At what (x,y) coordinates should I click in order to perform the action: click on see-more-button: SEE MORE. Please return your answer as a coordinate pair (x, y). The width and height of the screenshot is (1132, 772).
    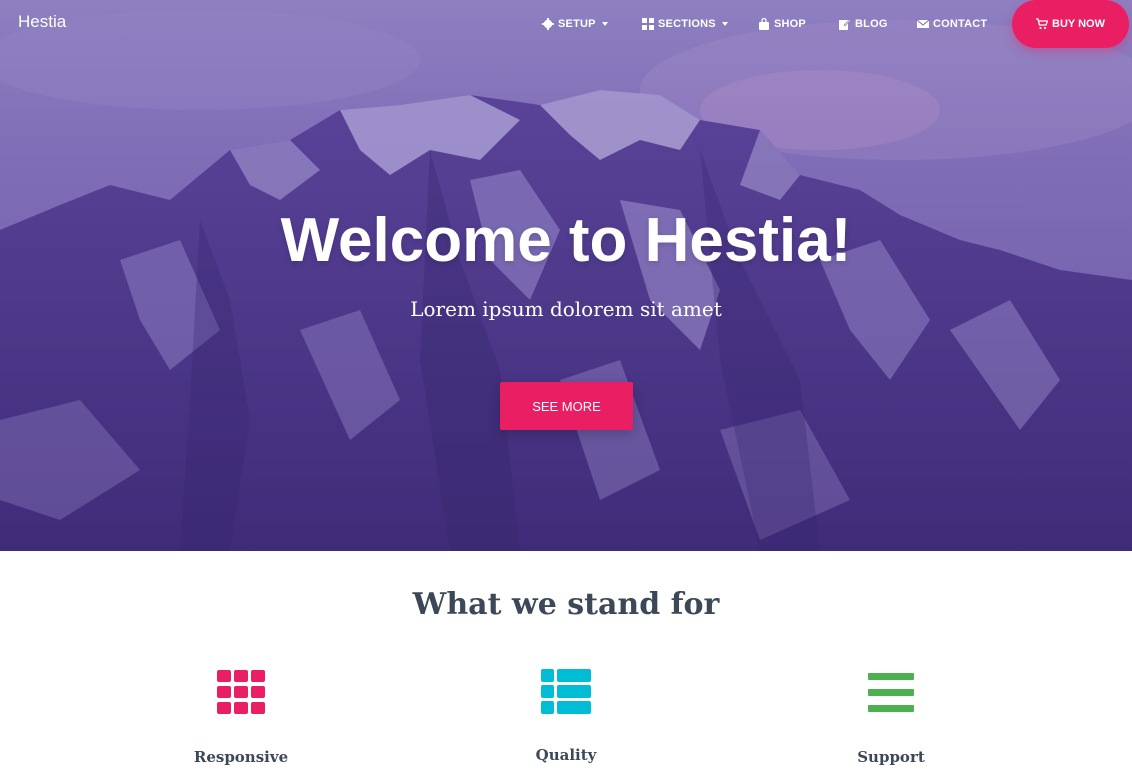
    Looking at the image, I should click on (566, 406).